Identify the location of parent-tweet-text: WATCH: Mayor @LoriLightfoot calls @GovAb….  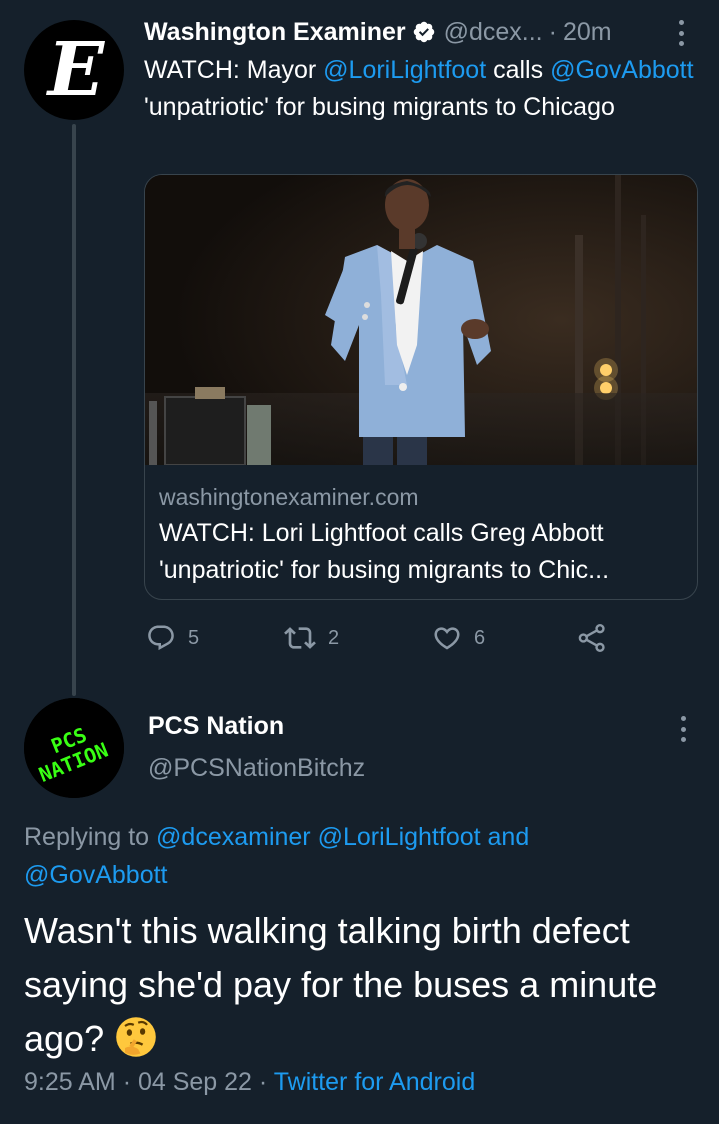
(424, 89).